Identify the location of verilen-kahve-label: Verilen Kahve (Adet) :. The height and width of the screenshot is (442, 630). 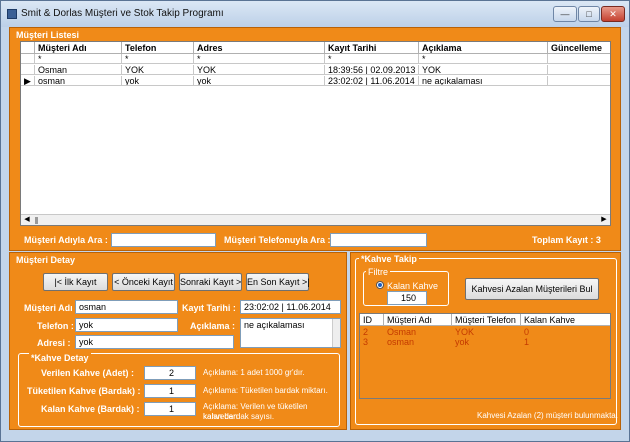
(88, 373).